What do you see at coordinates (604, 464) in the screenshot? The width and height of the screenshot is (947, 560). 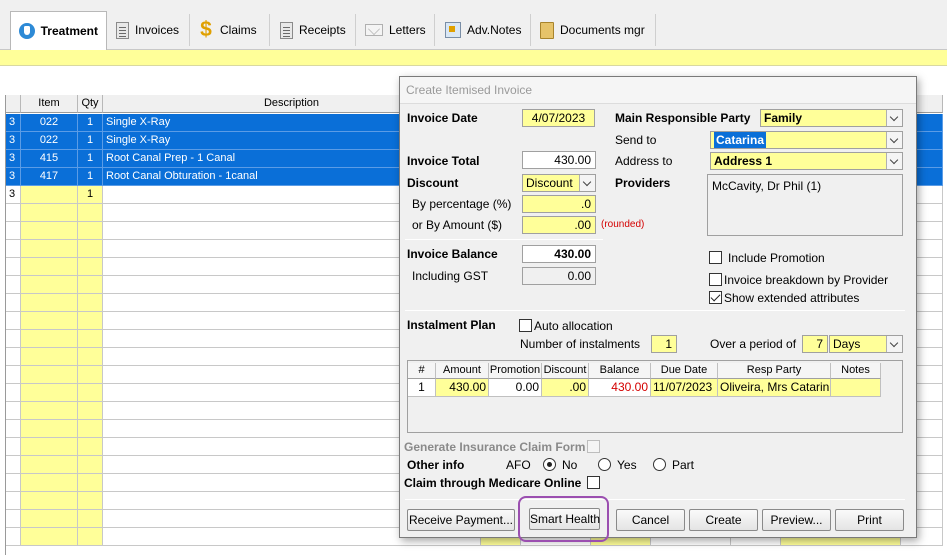 I see `afo-yes-radio` at bounding box center [604, 464].